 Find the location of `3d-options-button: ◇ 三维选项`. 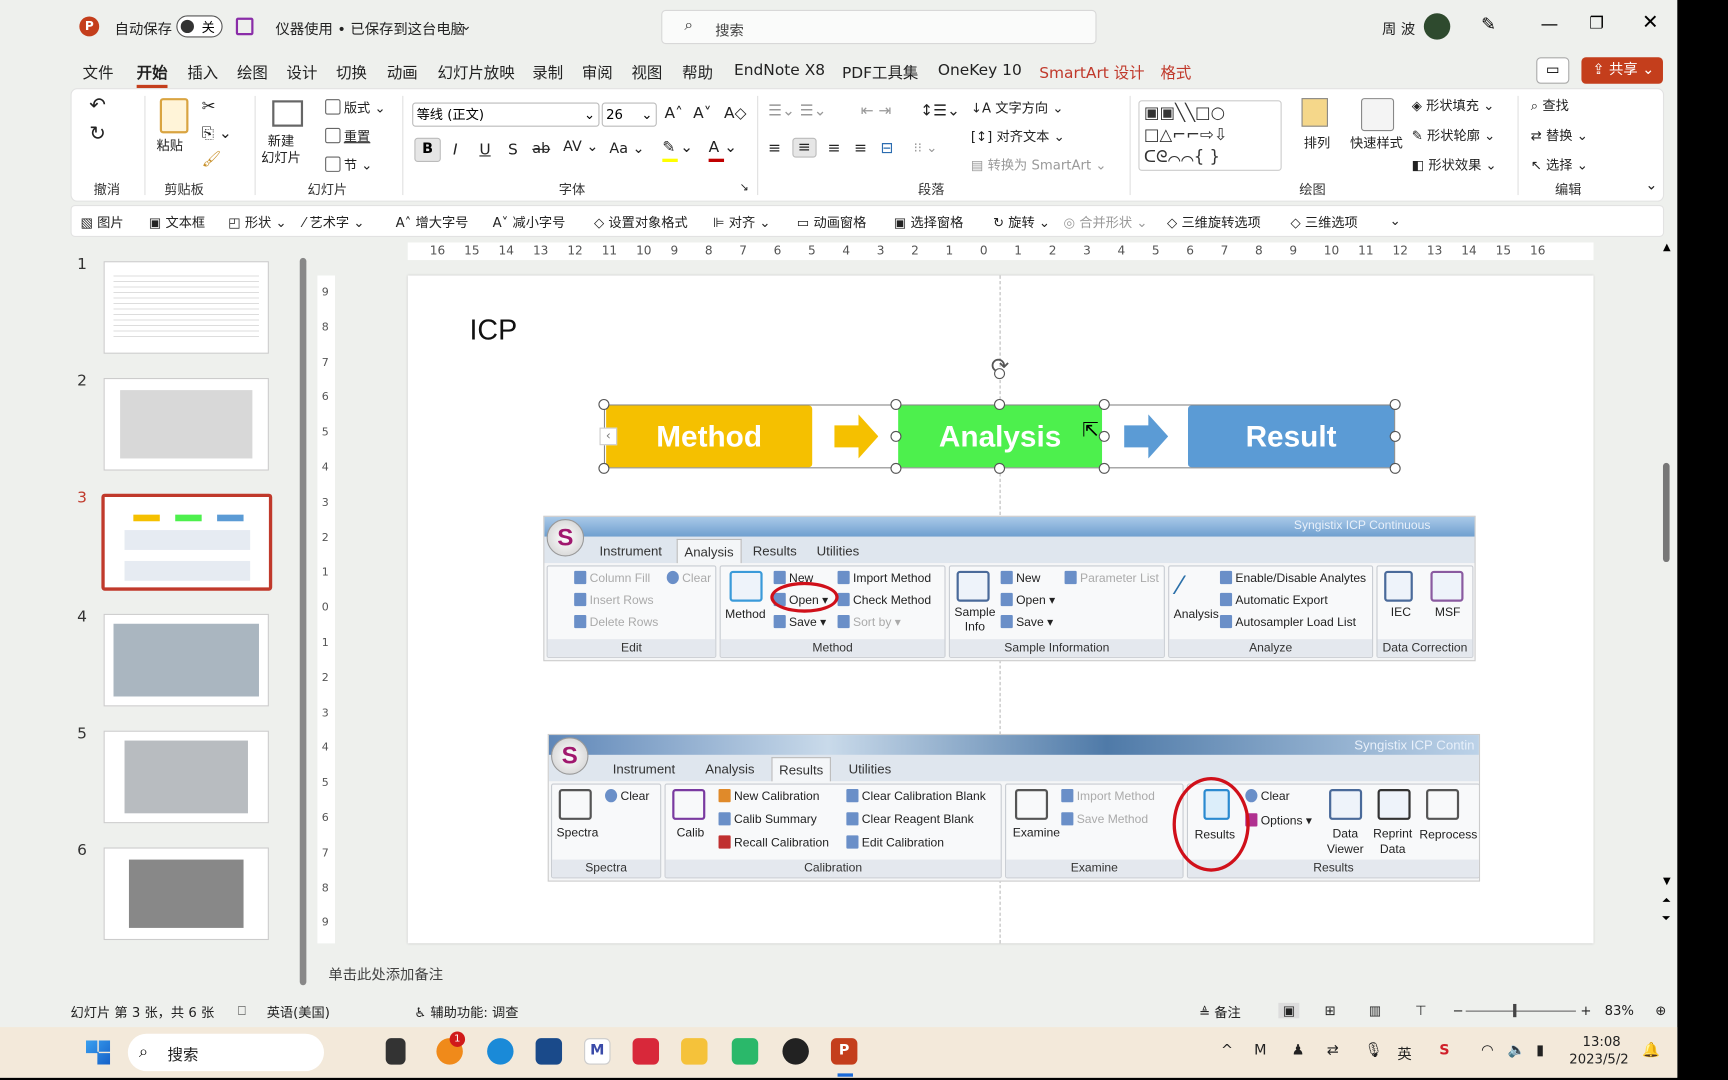

3d-options-button: ◇ 三维选项 is located at coordinates (1323, 222).